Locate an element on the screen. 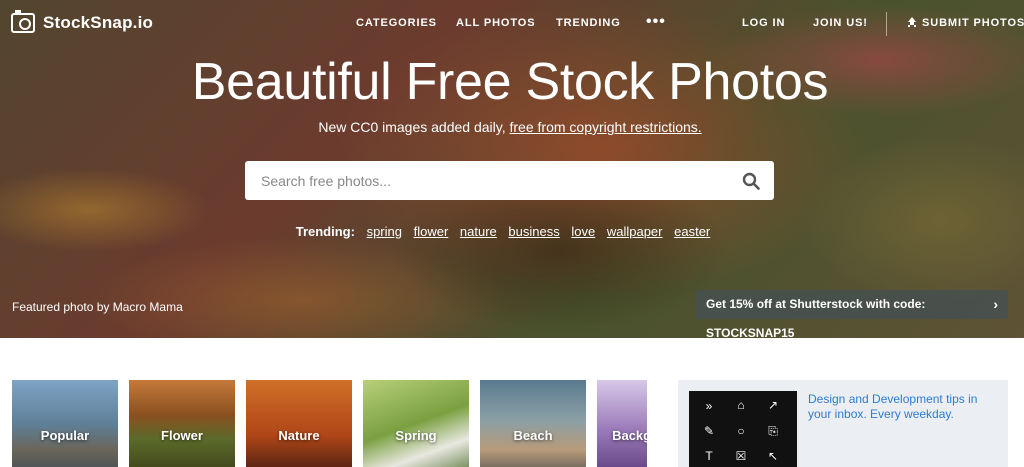 Image resolution: width=1024 pixels, height=467 pixels. credit-author-link: Macro Mama is located at coordinates (148, 307).